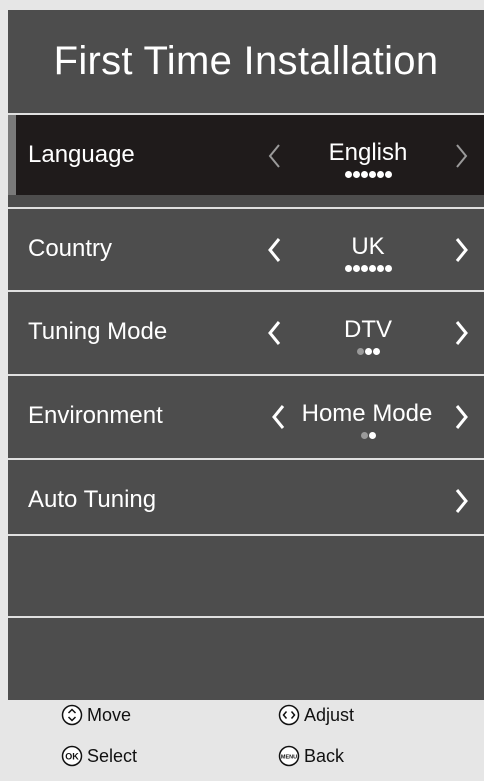 The image size is (484, 781). What do you see at coordinates (324, 755) in the screenshot?
I see `hint-label: Back` at bounding box center [324, 755].